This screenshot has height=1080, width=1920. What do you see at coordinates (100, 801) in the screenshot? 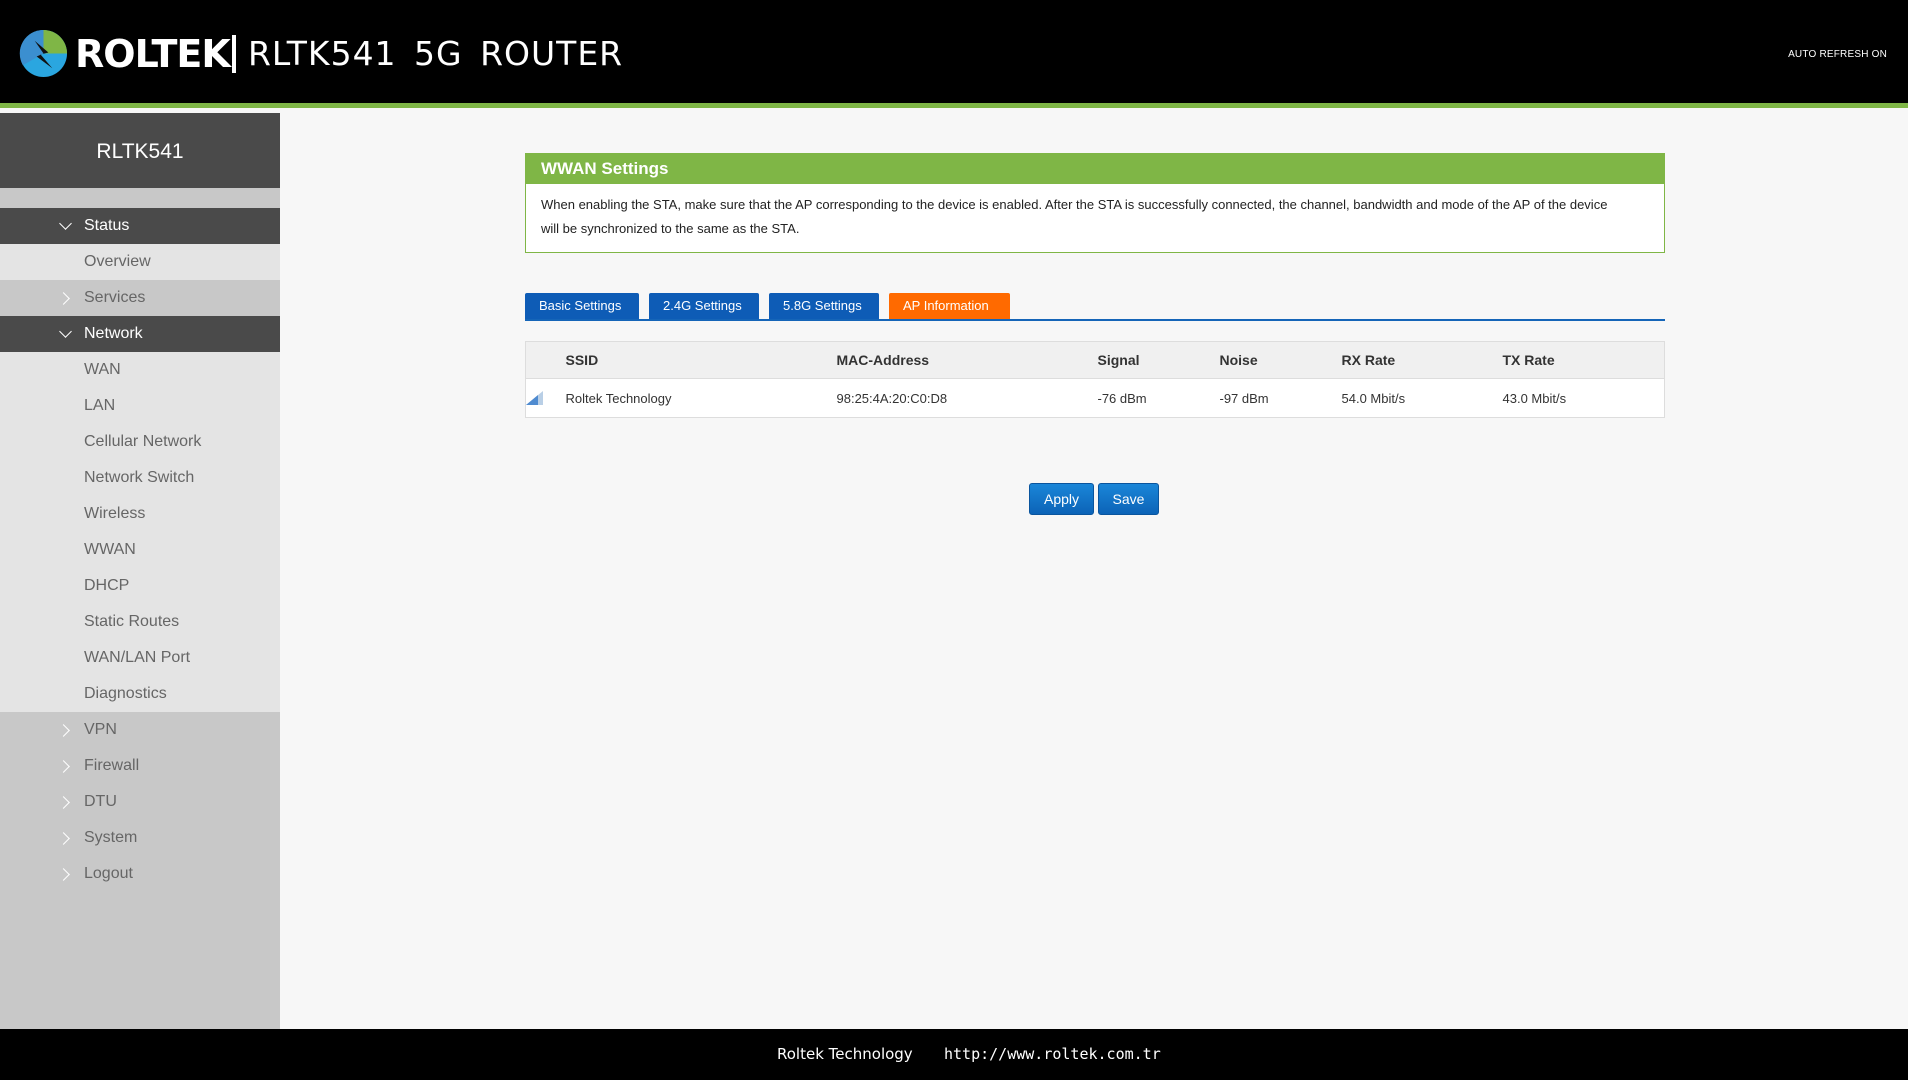
I see `sidebar-item-label: DTU` at bounding box center [100, 801].